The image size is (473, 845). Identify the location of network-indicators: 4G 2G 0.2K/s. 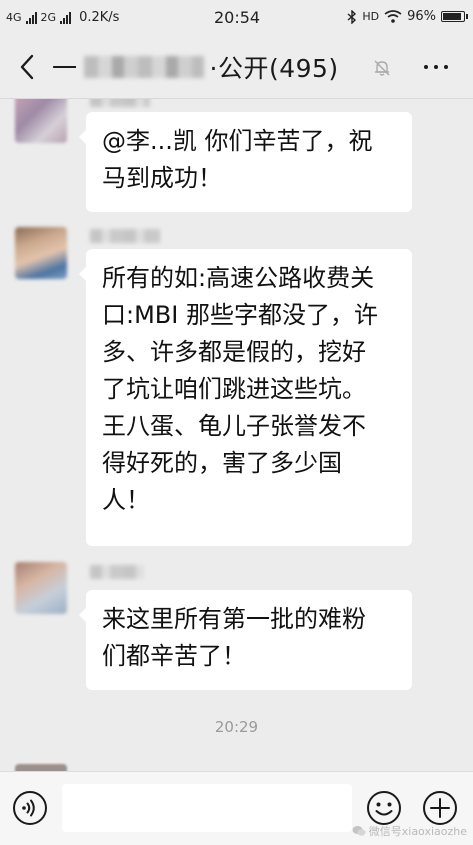
(62, 17).